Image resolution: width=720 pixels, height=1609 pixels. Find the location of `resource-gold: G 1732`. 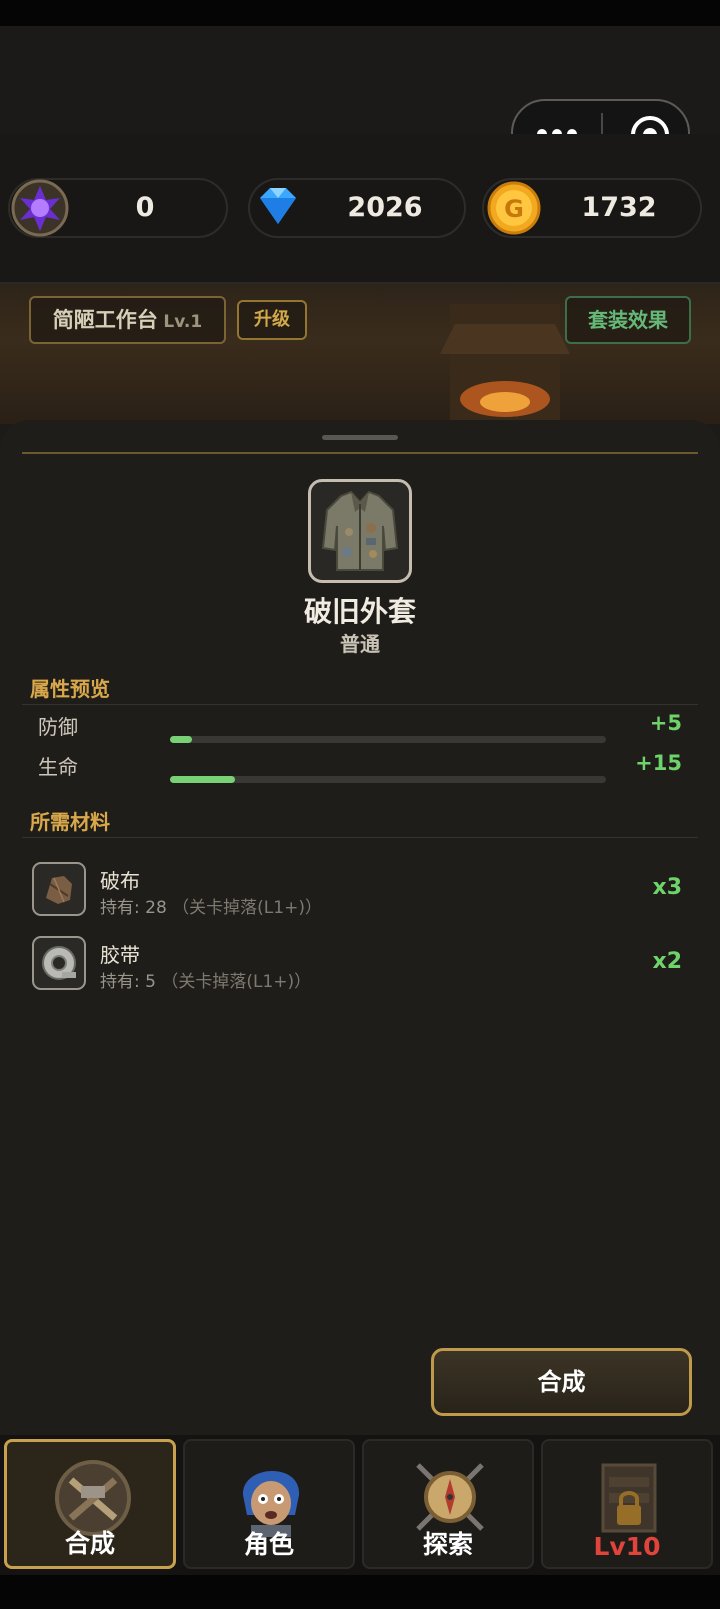

resource-gold: G 1732 is located at coordinates (592, 208).